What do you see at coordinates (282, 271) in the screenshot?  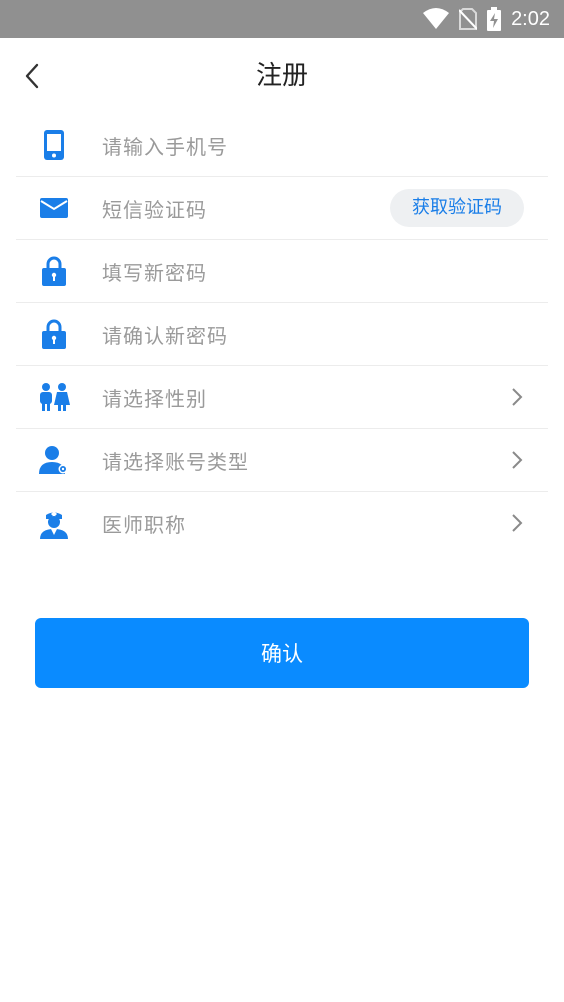 I see `new-password-field: 填写新密码` at bounding box center [282, 271].